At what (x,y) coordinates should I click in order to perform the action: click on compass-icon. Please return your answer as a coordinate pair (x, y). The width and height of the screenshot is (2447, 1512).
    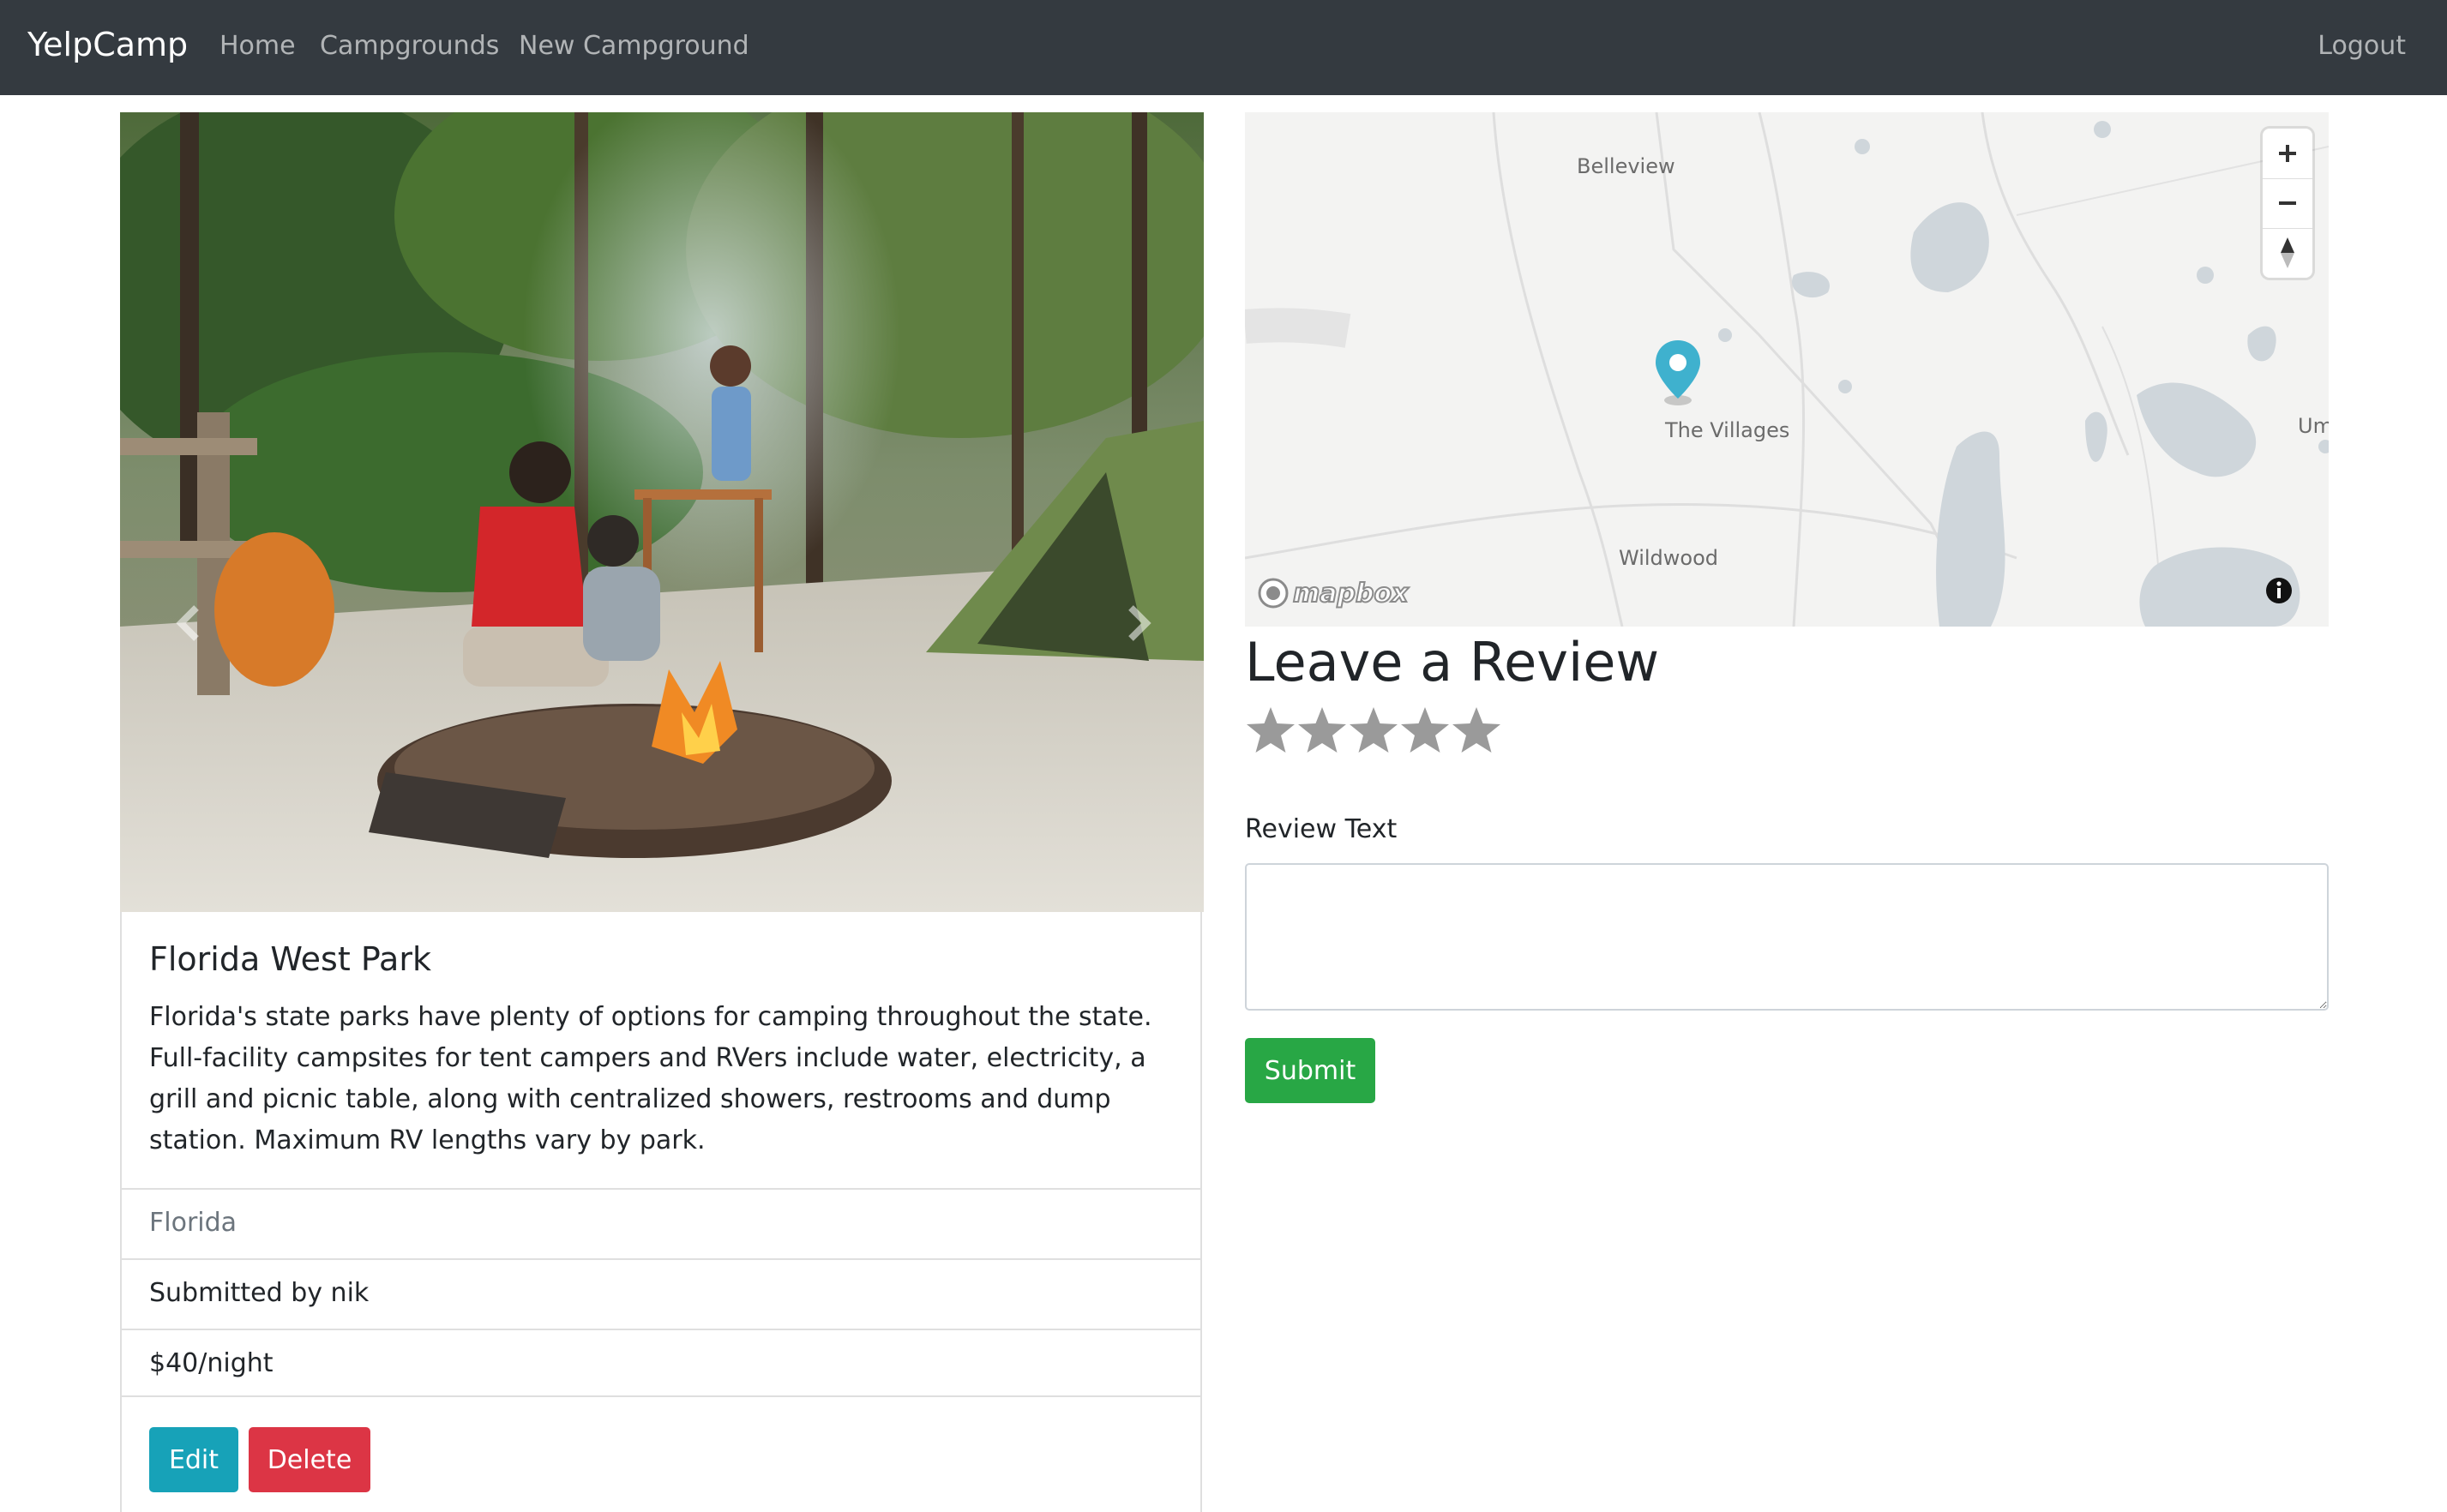
    Looking at the image, I should click on (2287, 253).